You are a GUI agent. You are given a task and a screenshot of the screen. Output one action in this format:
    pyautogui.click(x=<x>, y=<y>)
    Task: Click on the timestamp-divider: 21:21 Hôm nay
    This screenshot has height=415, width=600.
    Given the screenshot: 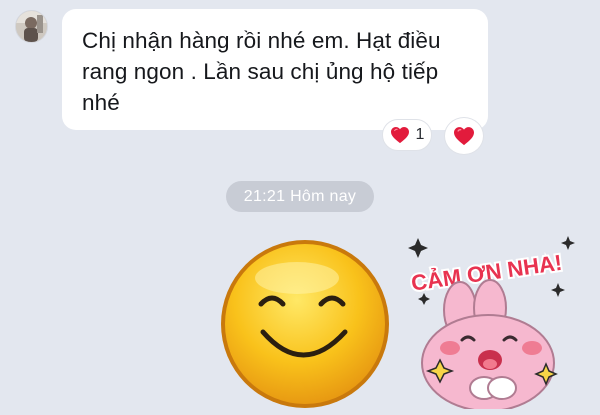 What is the action you would take?
    pyautogui.click(x=300, y=196)
    